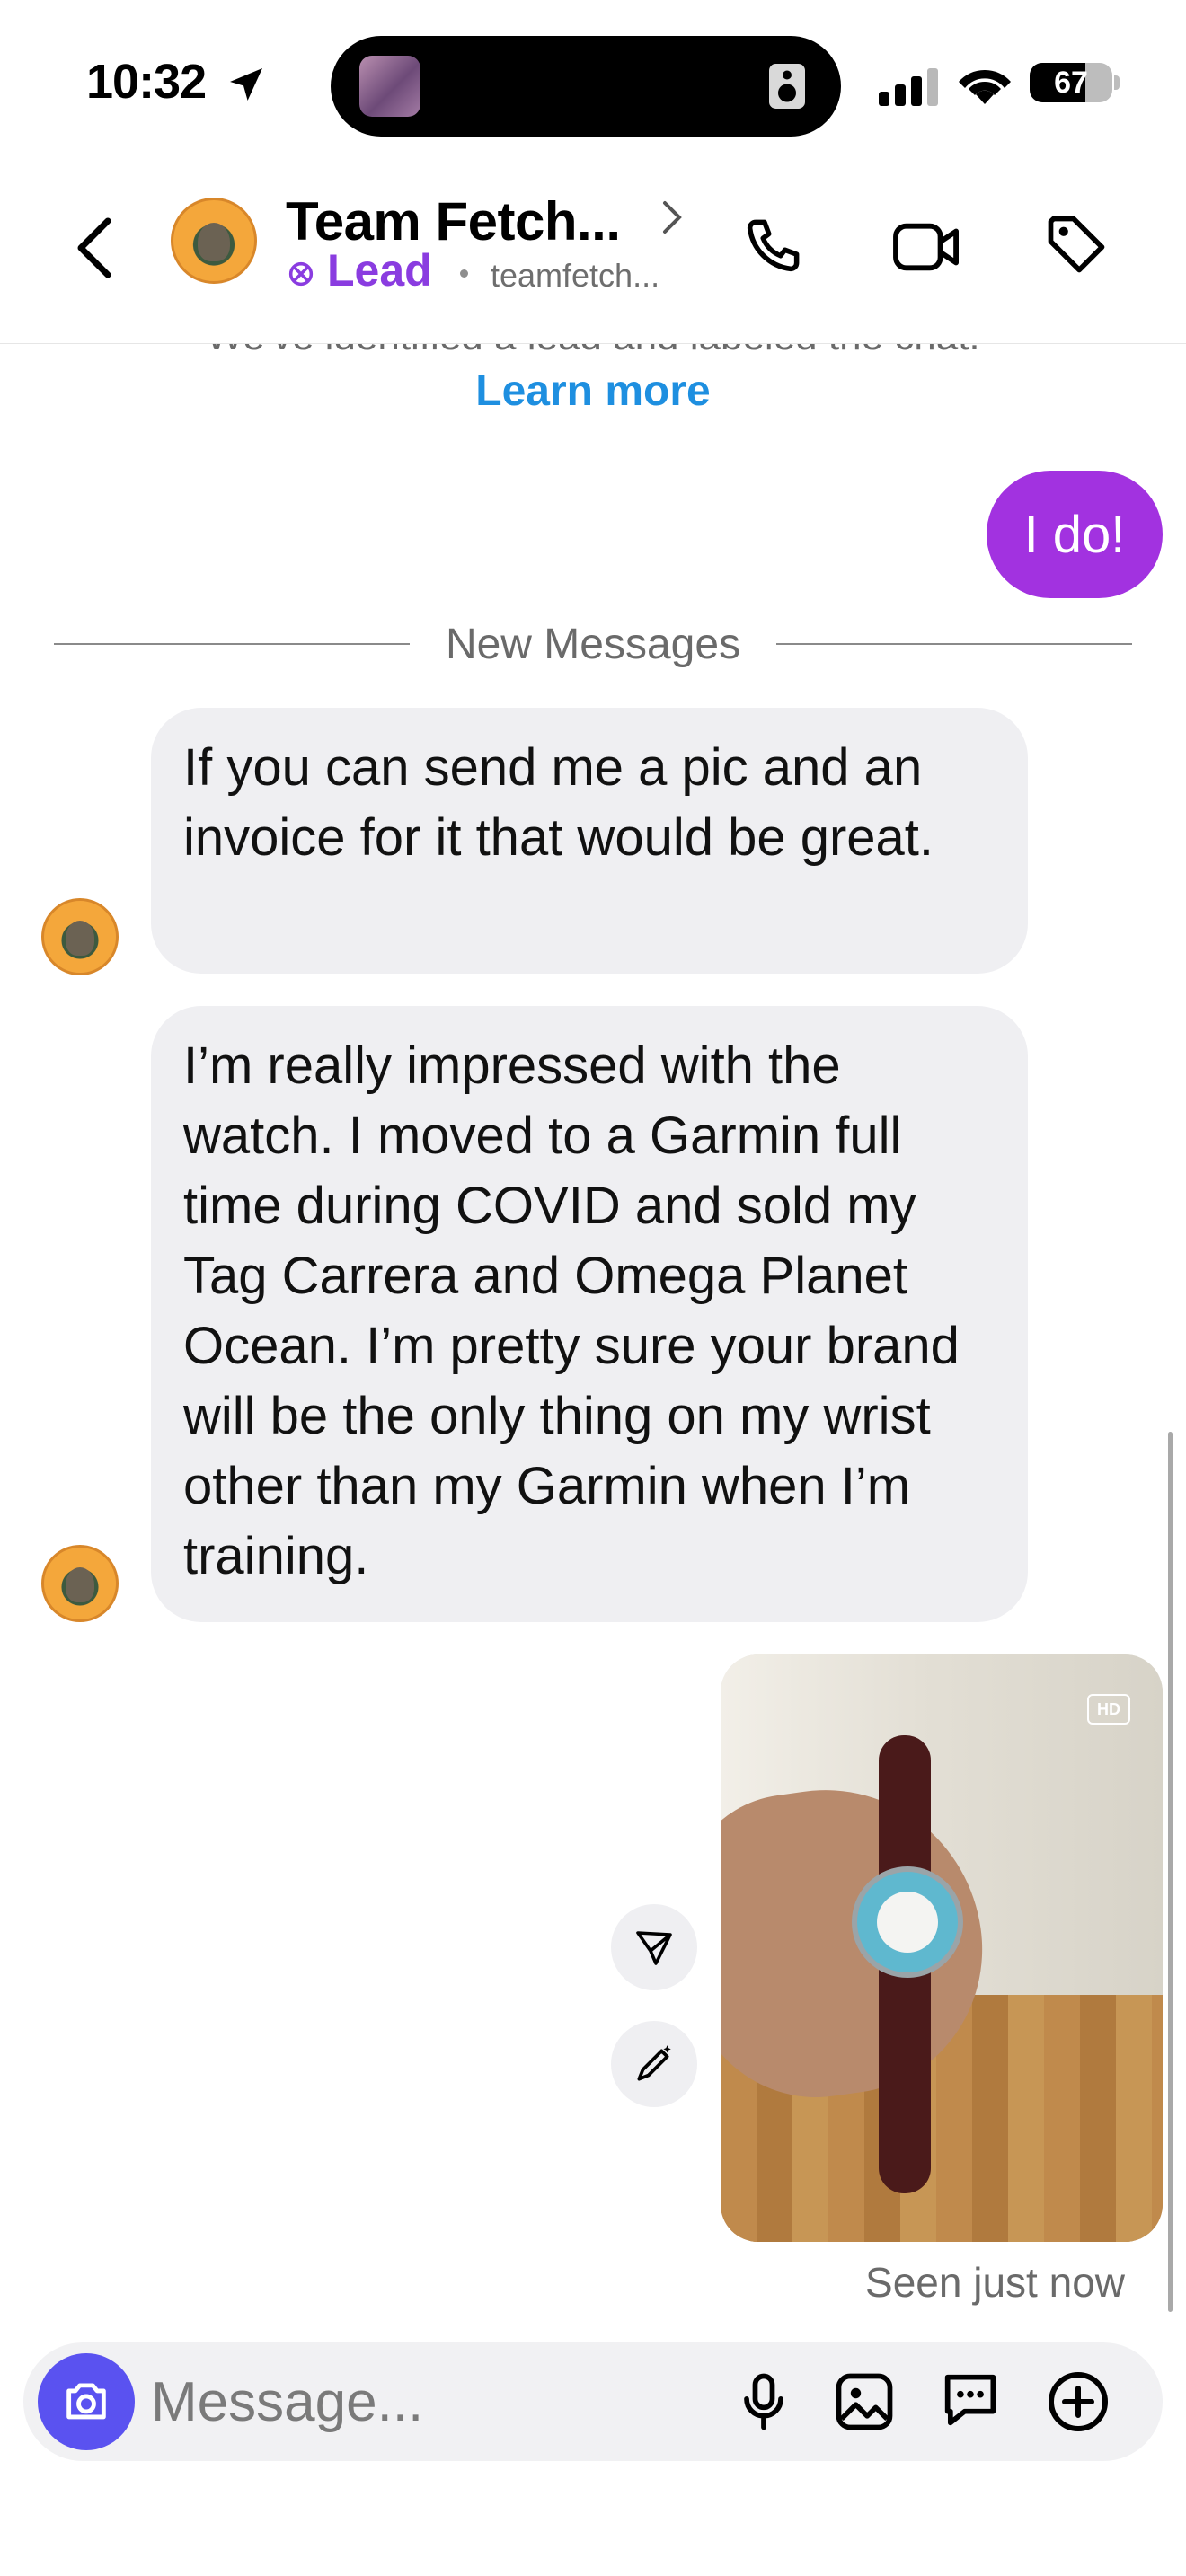  I want to click on lead-label: Lead, so click(379, 270).